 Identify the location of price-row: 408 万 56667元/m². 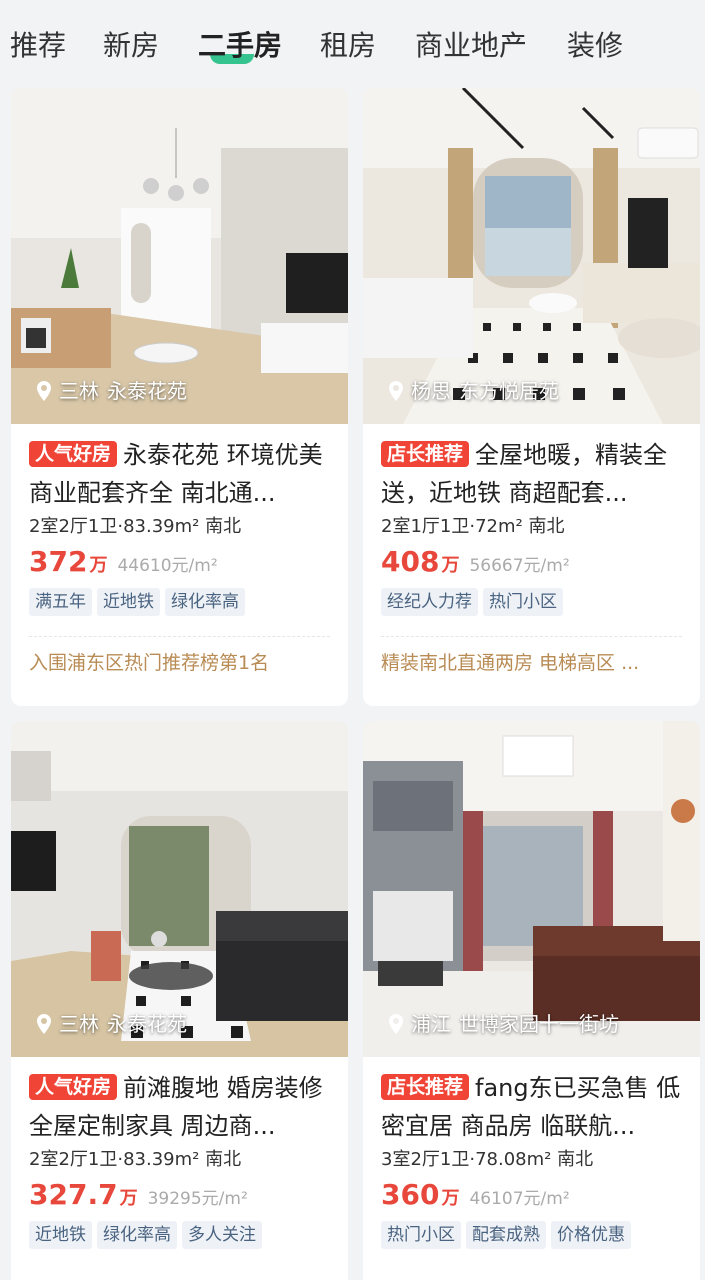
(531, 562).